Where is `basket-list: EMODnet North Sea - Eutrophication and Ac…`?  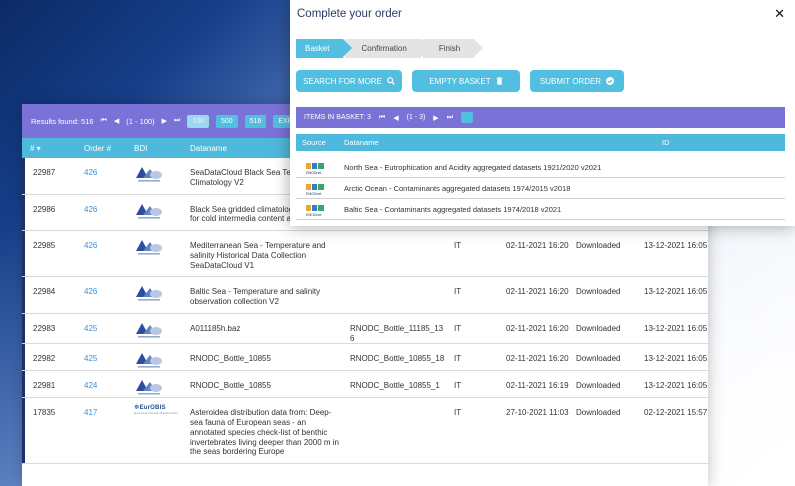
basket-list: EMODnet North Sea - Eutrophication and Ac… is located at coordinates (540, 188).